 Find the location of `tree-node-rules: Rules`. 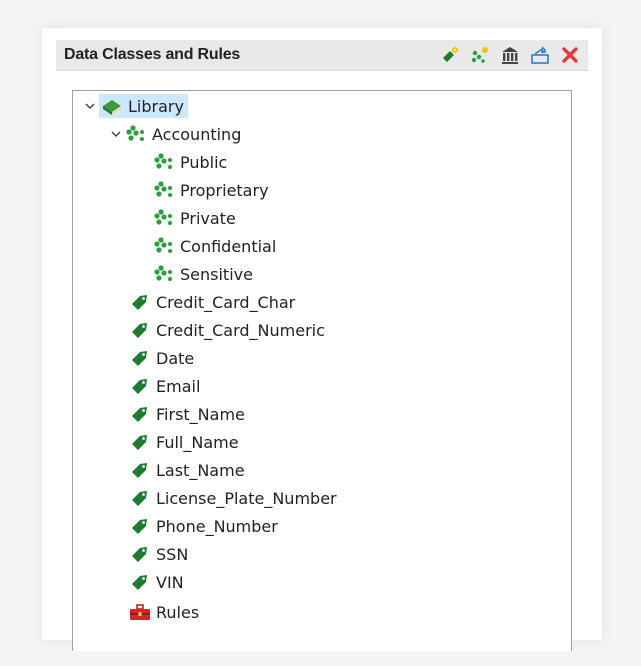

tree-node-rules: Rules is located at coordinates (164, 612).